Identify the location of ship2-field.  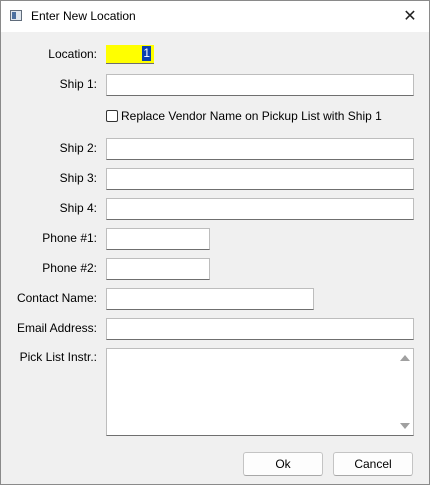
(260, 149).